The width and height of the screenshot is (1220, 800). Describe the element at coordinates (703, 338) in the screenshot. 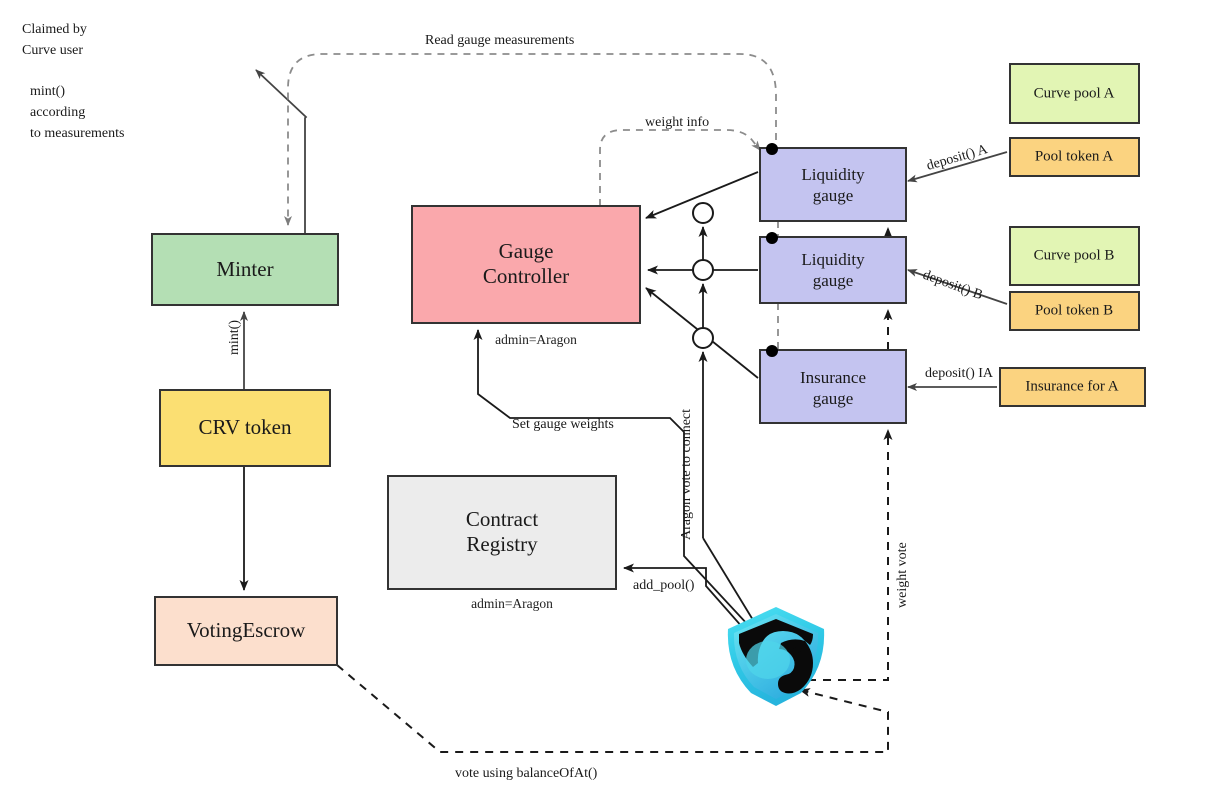

I see `junction-node-c` at that location.